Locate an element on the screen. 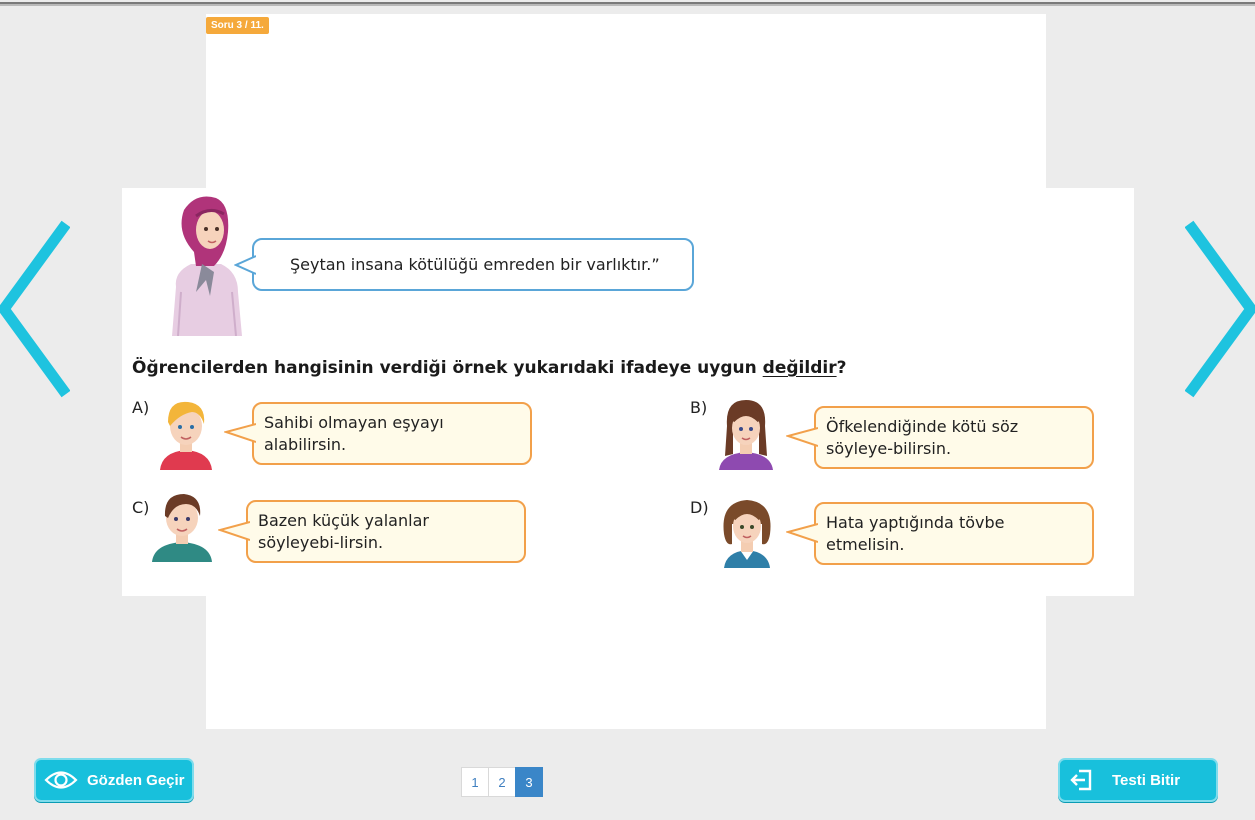 Image resolution: width=1255 pixels, height=820 pixels. option-c-letter: C) is located at coordinates (140, 507).